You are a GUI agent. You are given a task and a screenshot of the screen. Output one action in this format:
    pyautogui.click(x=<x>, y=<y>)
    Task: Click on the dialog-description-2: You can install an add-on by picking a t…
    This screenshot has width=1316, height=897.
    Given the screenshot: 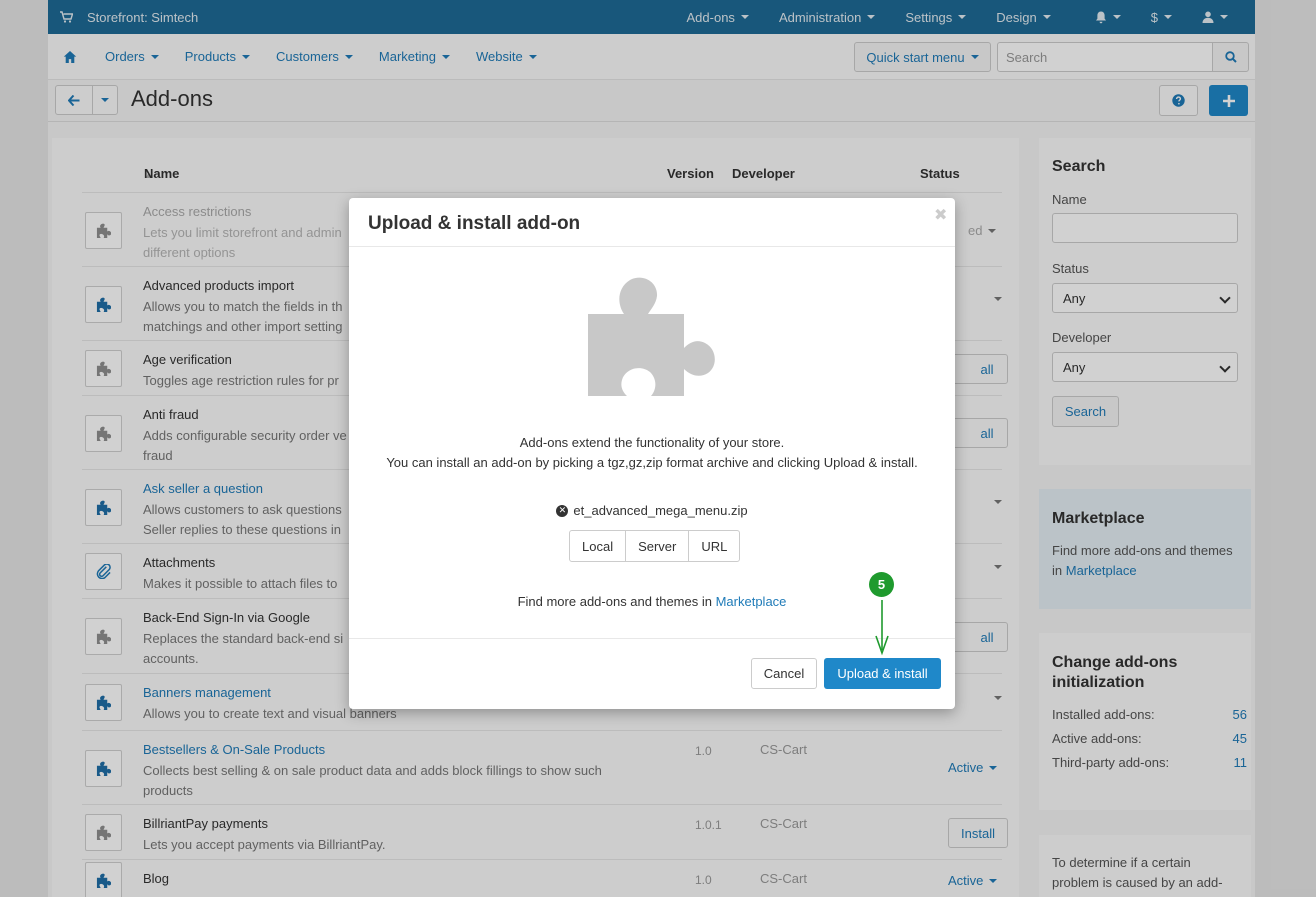 What is the action you would take?
    pyautogui.click(x=652, y=462)
    